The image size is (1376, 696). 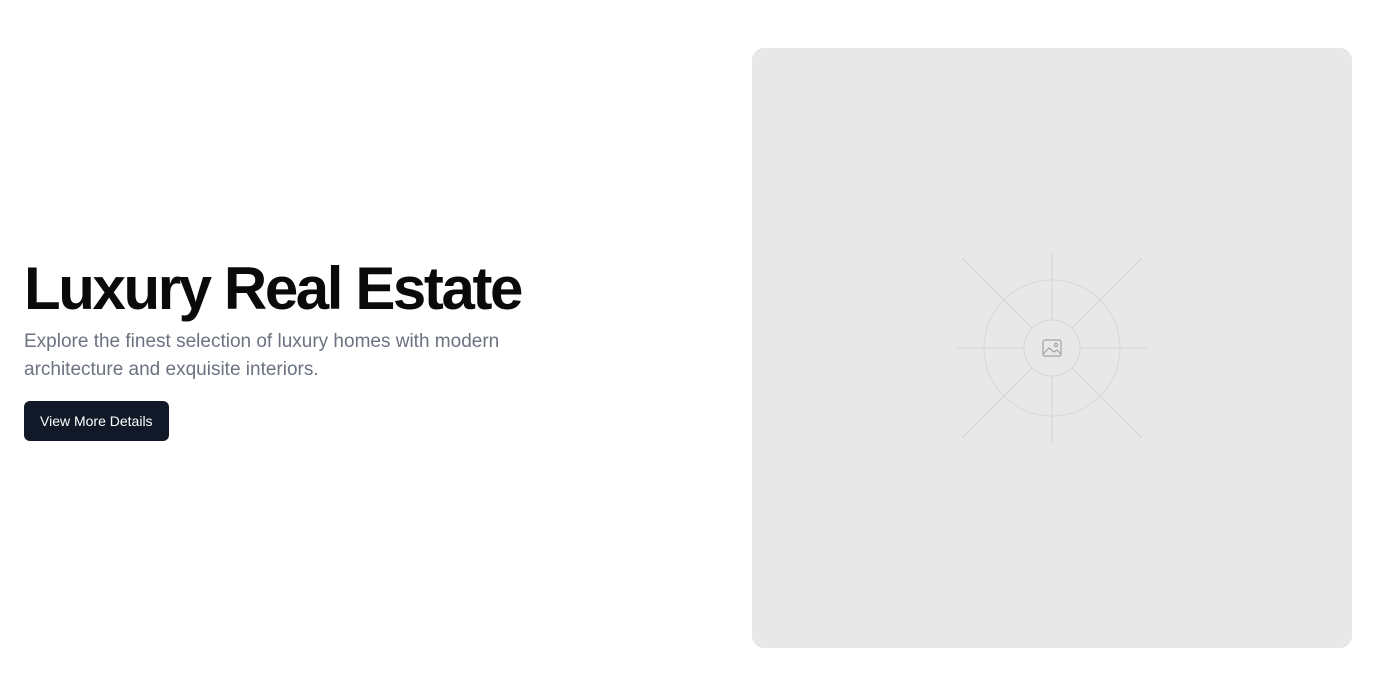 What do you see at coordinates (273, 288) in the screenshot?
I see `hero-title: Luxury Real Estate` at bounding box center [273, 288].